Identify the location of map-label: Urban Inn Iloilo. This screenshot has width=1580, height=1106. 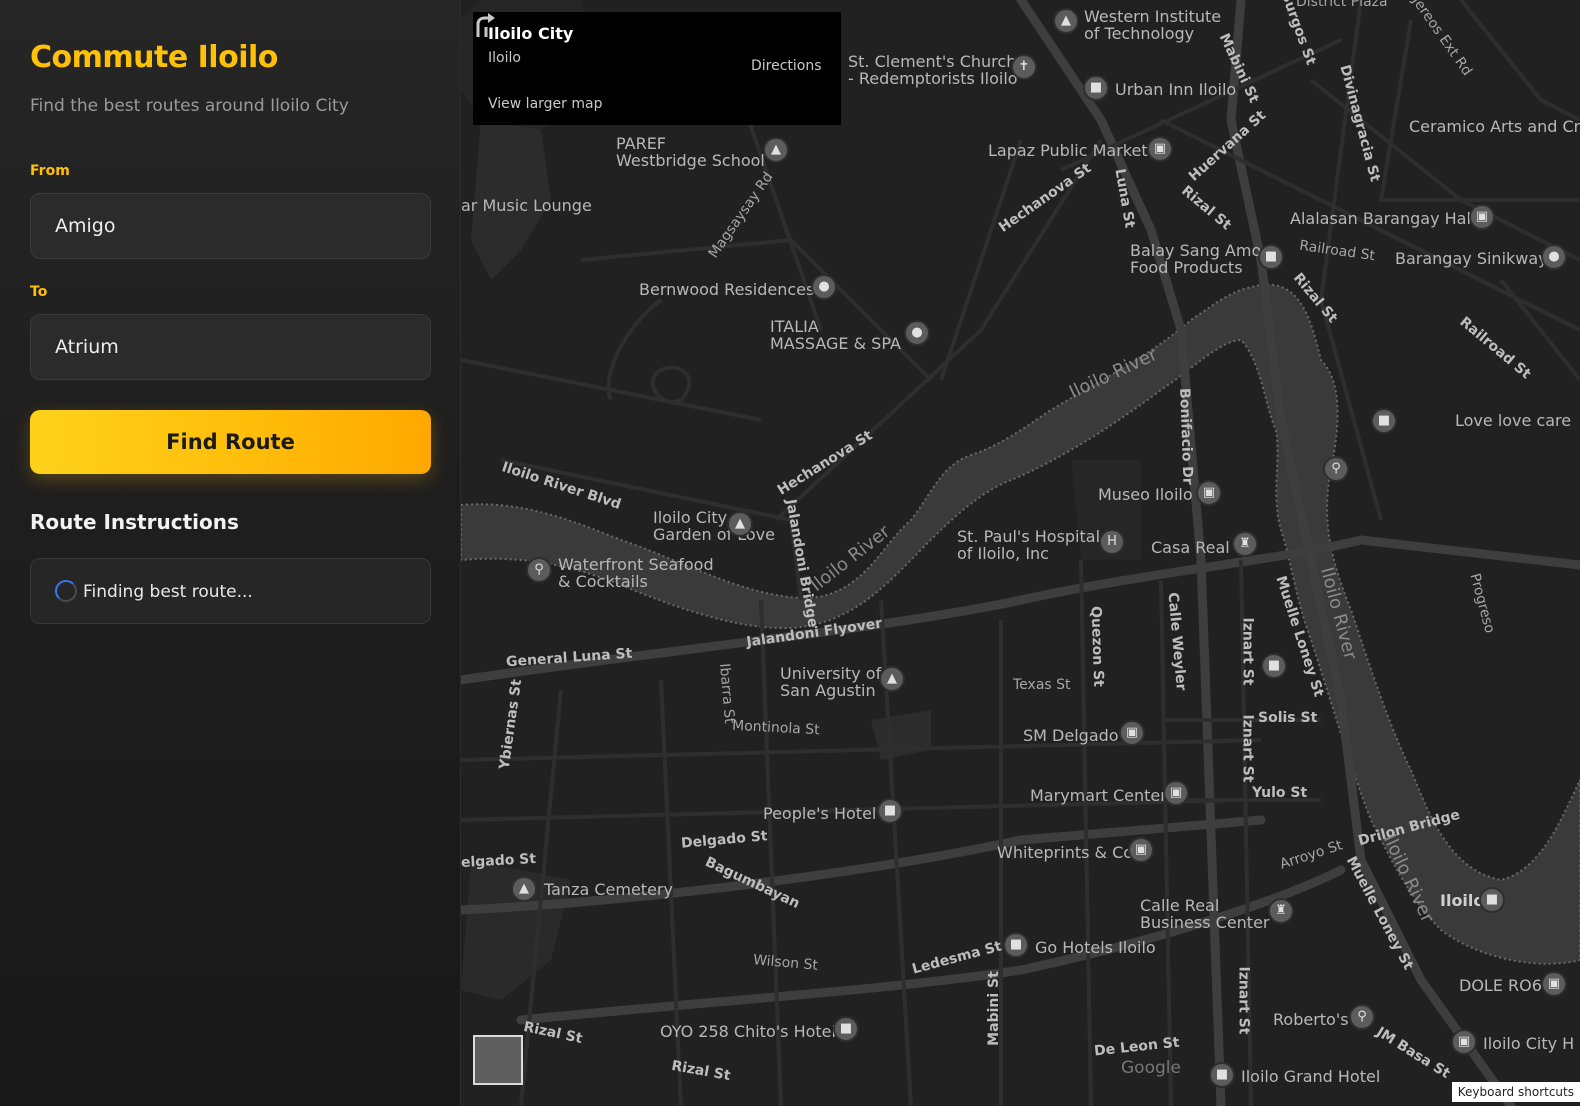
(1175, 89).